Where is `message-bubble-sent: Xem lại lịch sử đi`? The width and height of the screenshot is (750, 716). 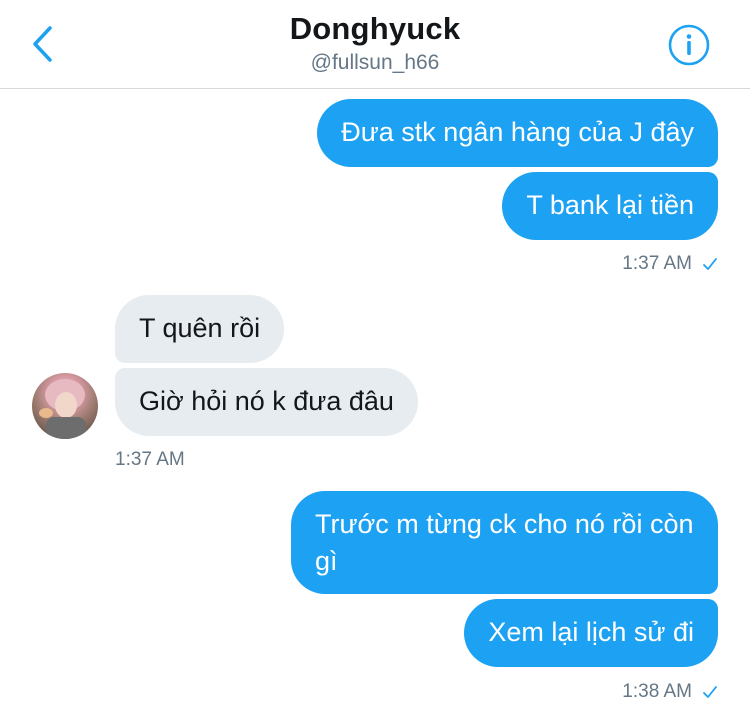 message-bubble-sent: Xem lại lịch sử đi is located at coordinates (591, 633).